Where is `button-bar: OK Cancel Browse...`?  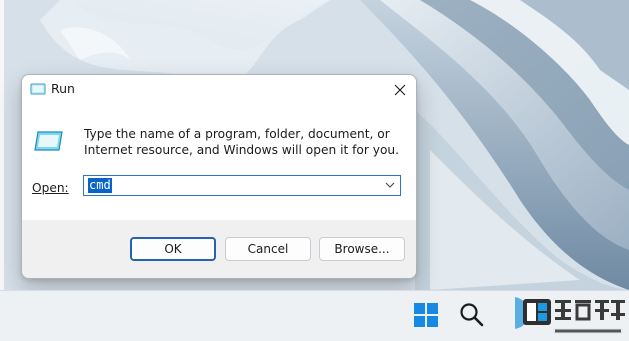
button-bar: OK Cancel Browse... is located at coordinates (219, 249).